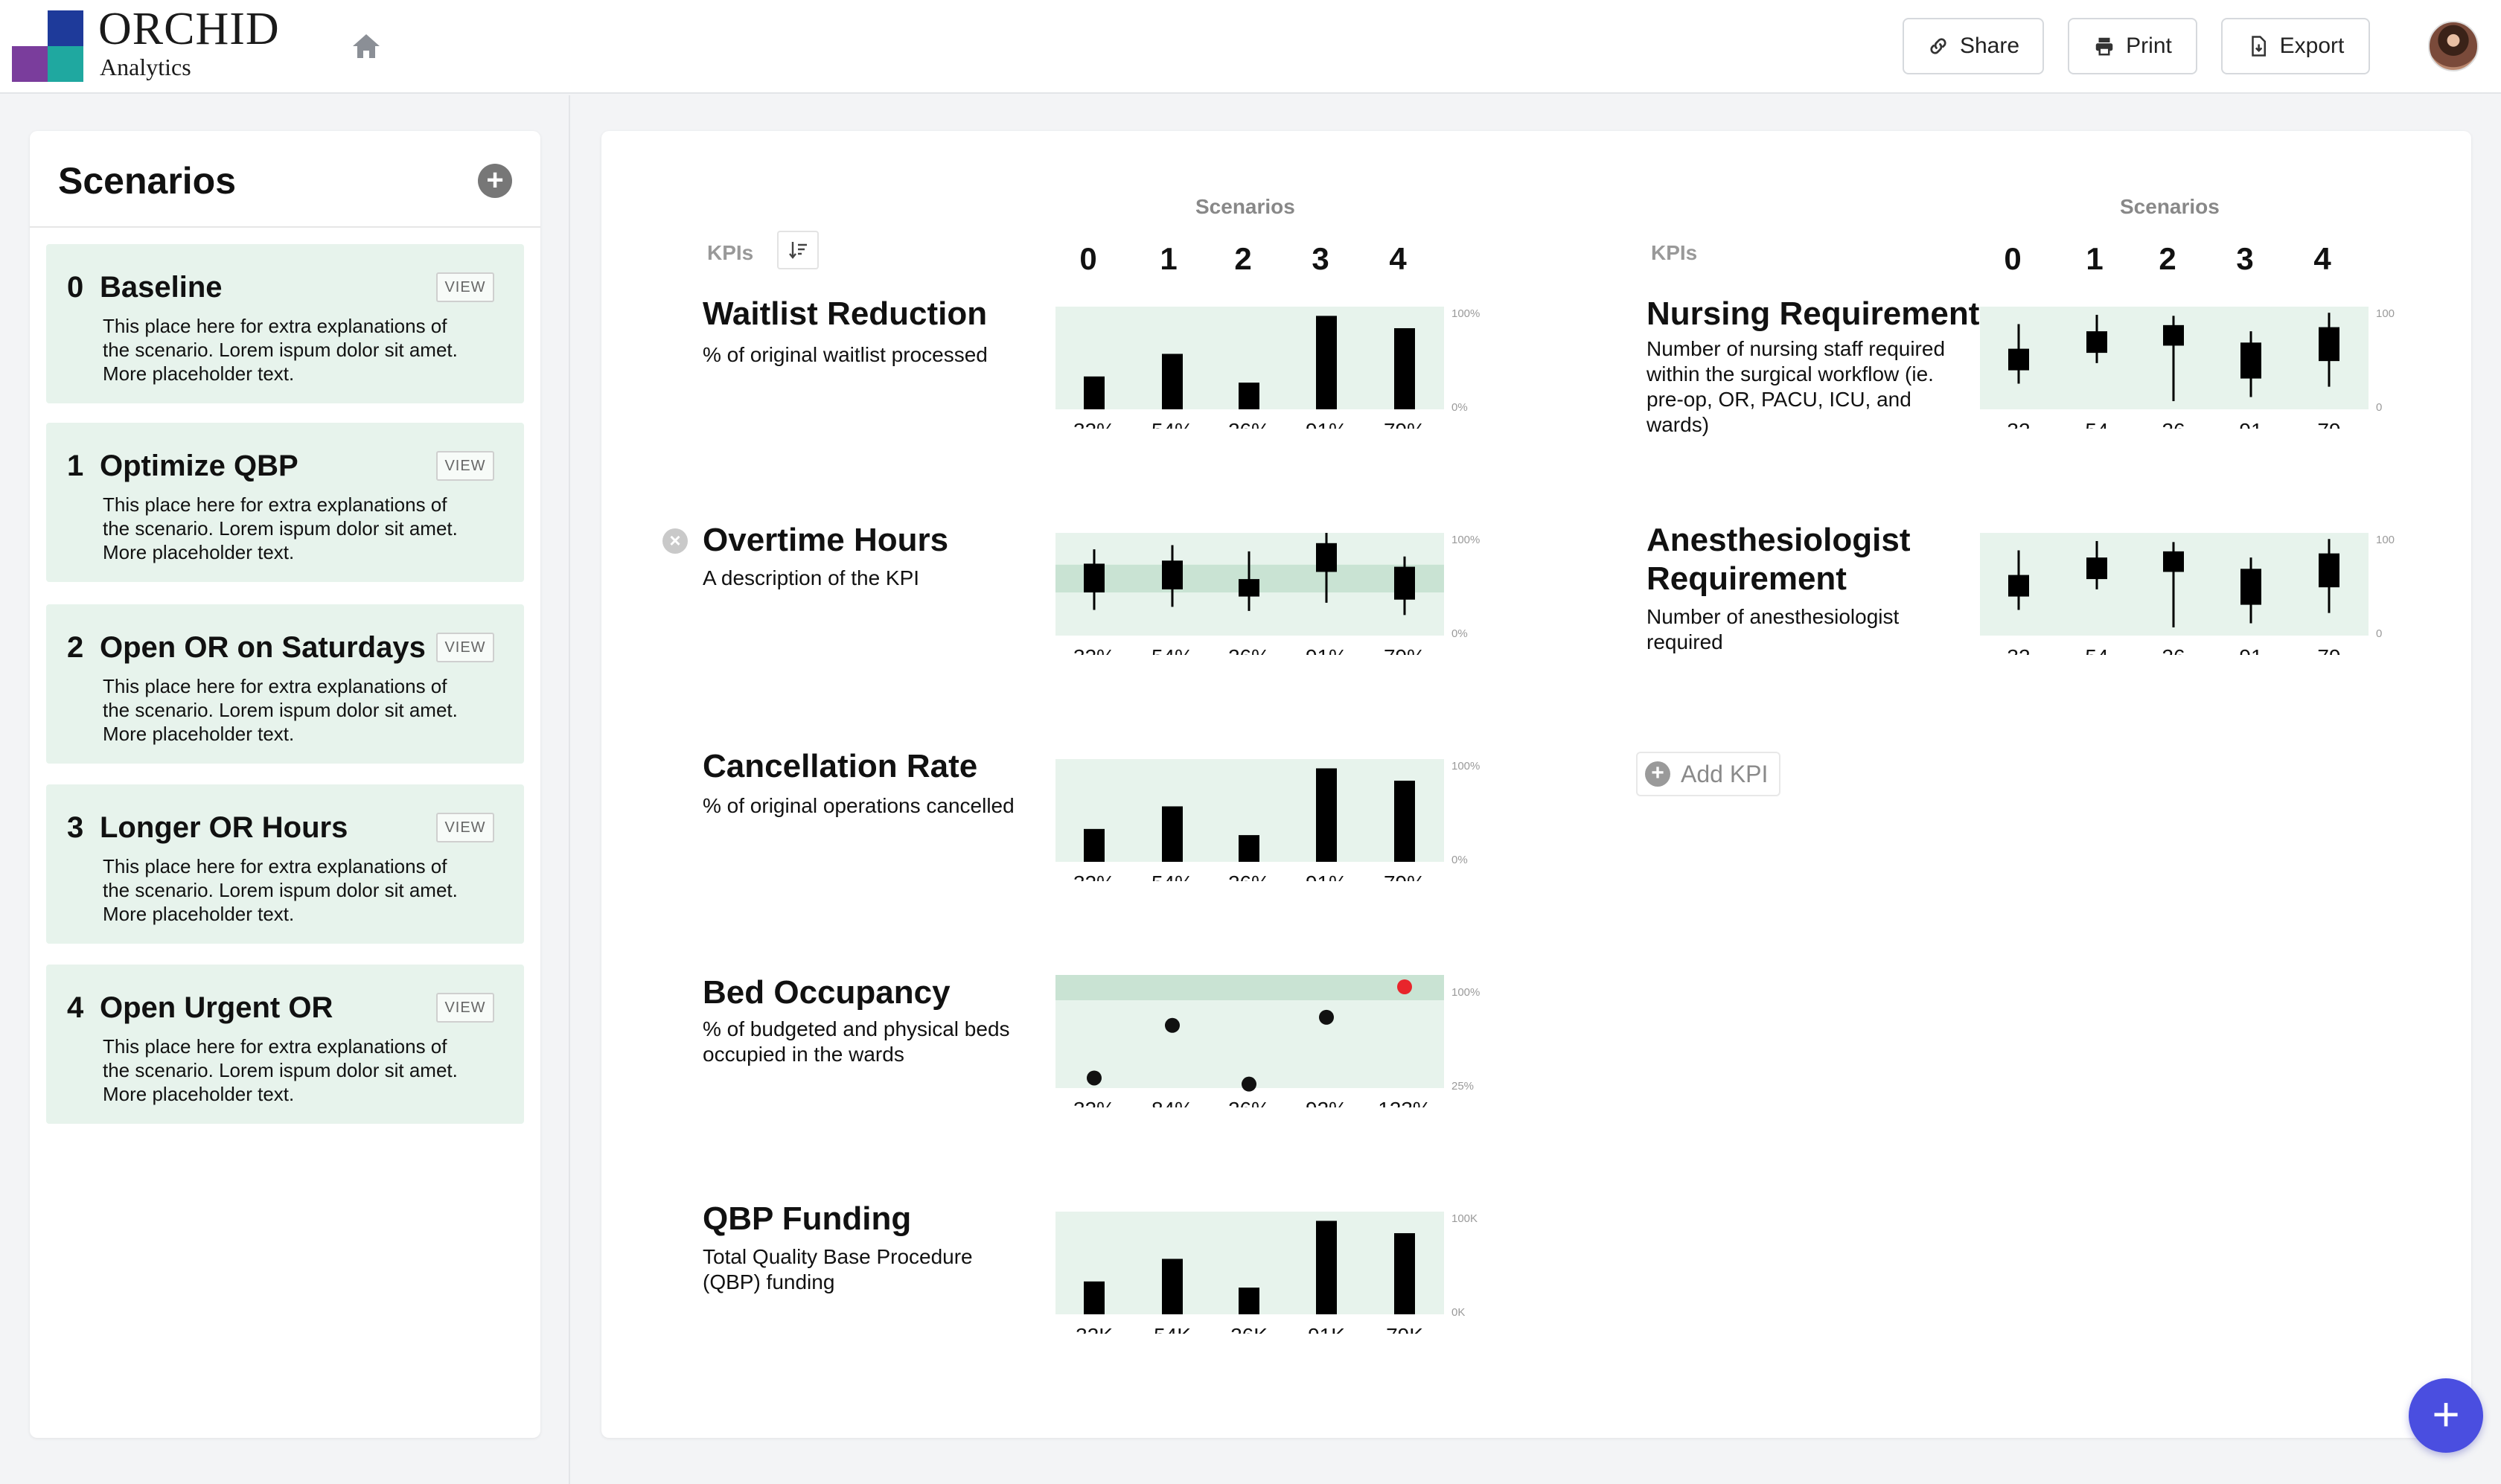  What do you see at coordinates (2245, 258) in the screenshot?
I see `scenario-column-3: 3` at bounding box center [2245, 258].